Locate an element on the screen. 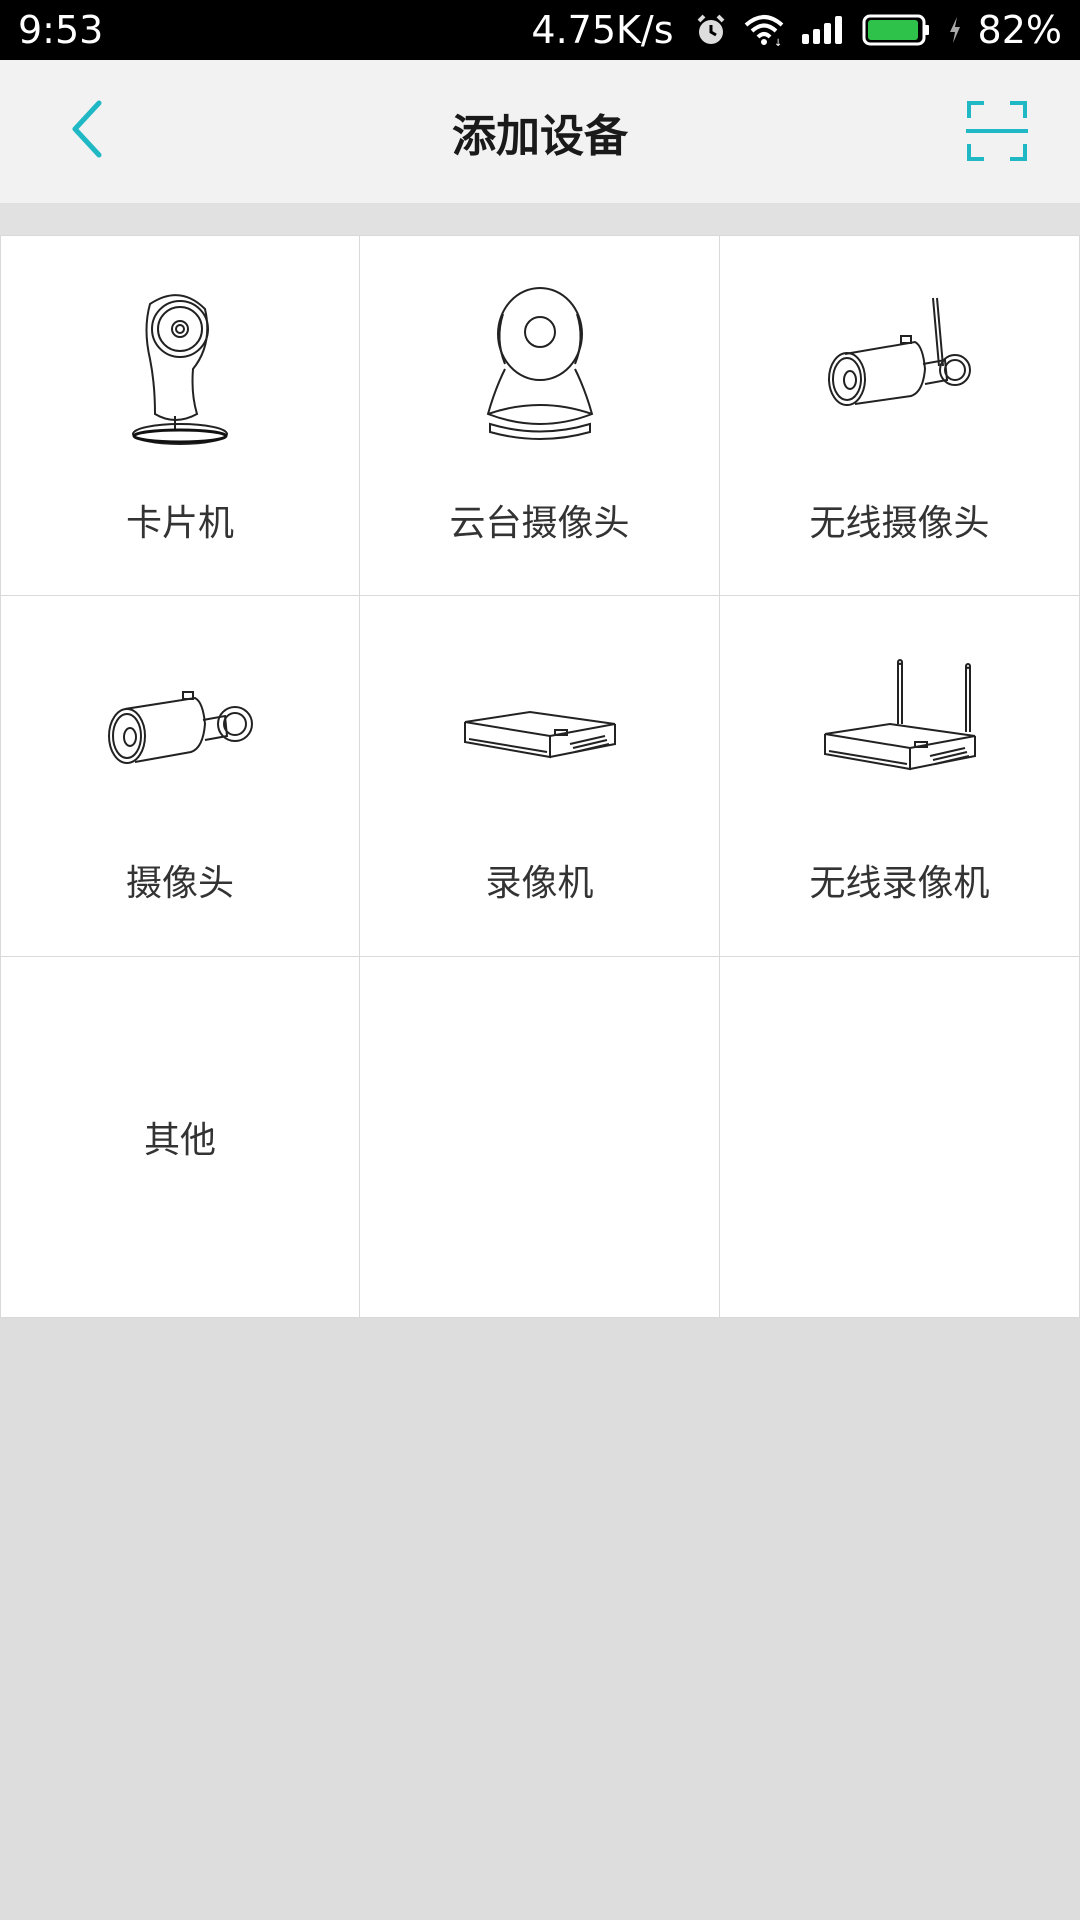 This screenshot has height=1920, width=1080. device-other: 其他 is located at coordinates (180, 1137).